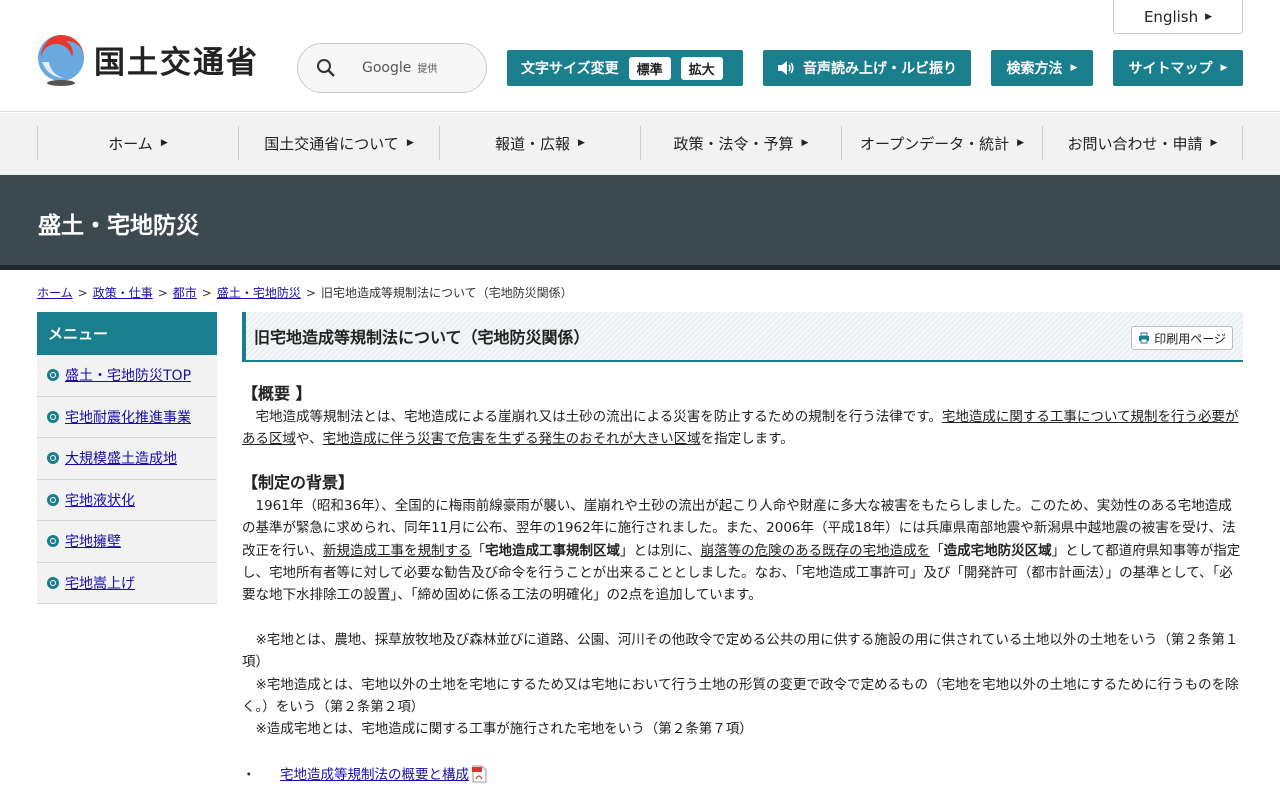 This screenshot has height=800, width=1280. Describe the element at coordinates (127, 542) in the screenshot. I see `side-menu-item: 宅地擁壁` at that location.